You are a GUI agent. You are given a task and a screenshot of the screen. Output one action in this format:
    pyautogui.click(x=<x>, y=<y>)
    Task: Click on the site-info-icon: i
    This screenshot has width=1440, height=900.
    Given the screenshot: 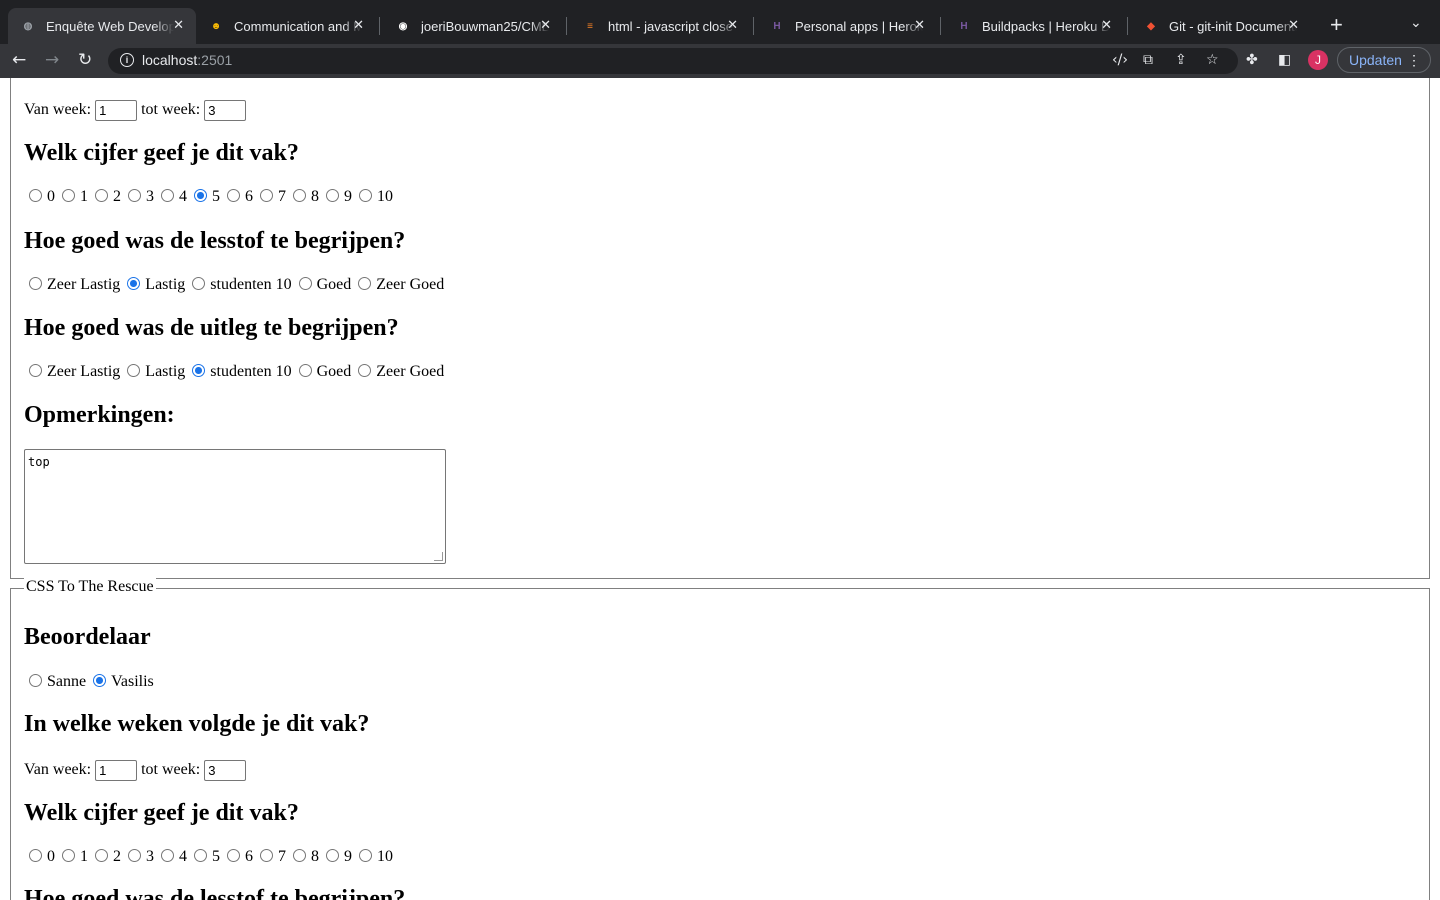 What is the action you would take?
    pyautogui.click(x=127, y=60)
    